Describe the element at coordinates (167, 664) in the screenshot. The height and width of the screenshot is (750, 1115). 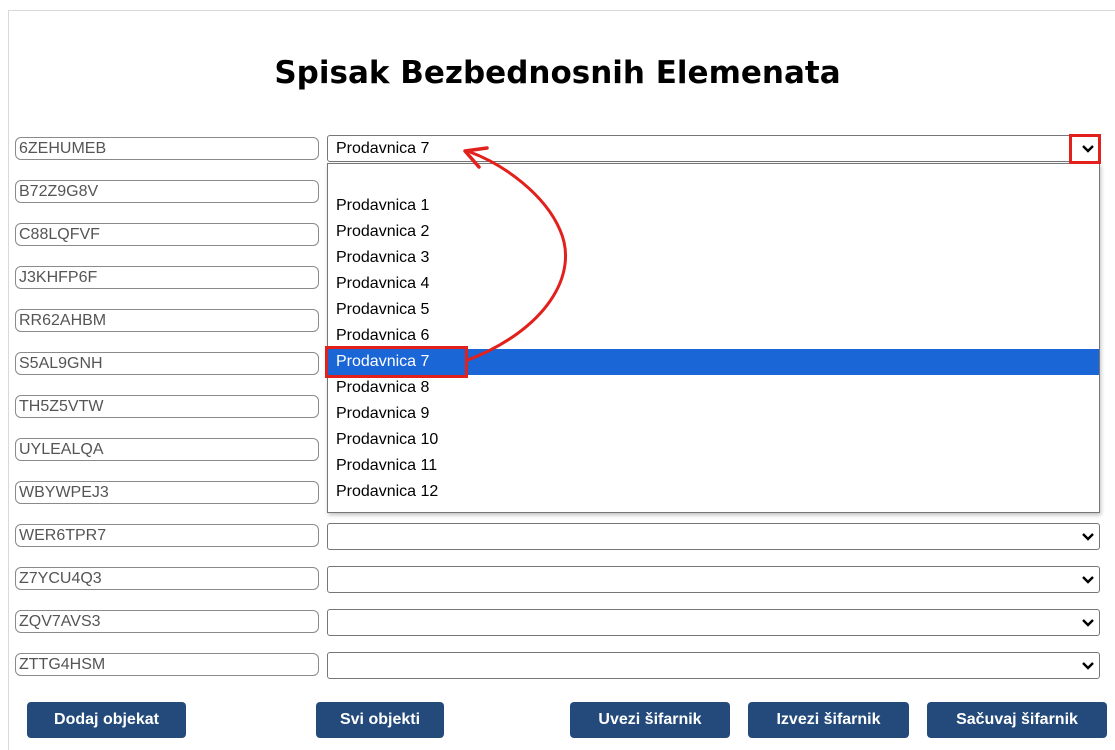
I see `code-field: ZTTG4HSM` at that location.